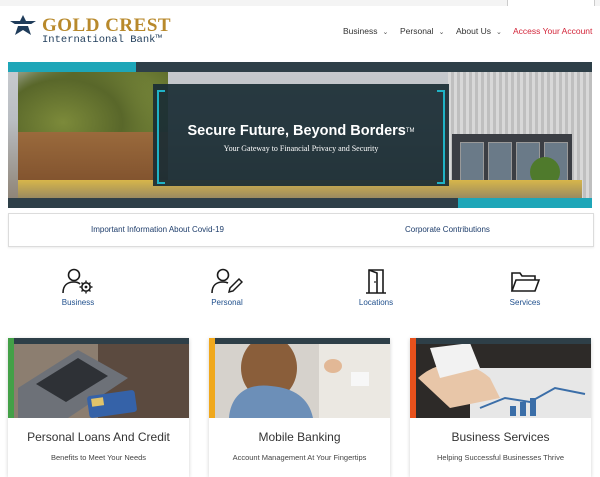 Image resolution: width=600 pixels, height=477 pixels. I want to click on quick-link-locations: Locations, so click(376, 288).